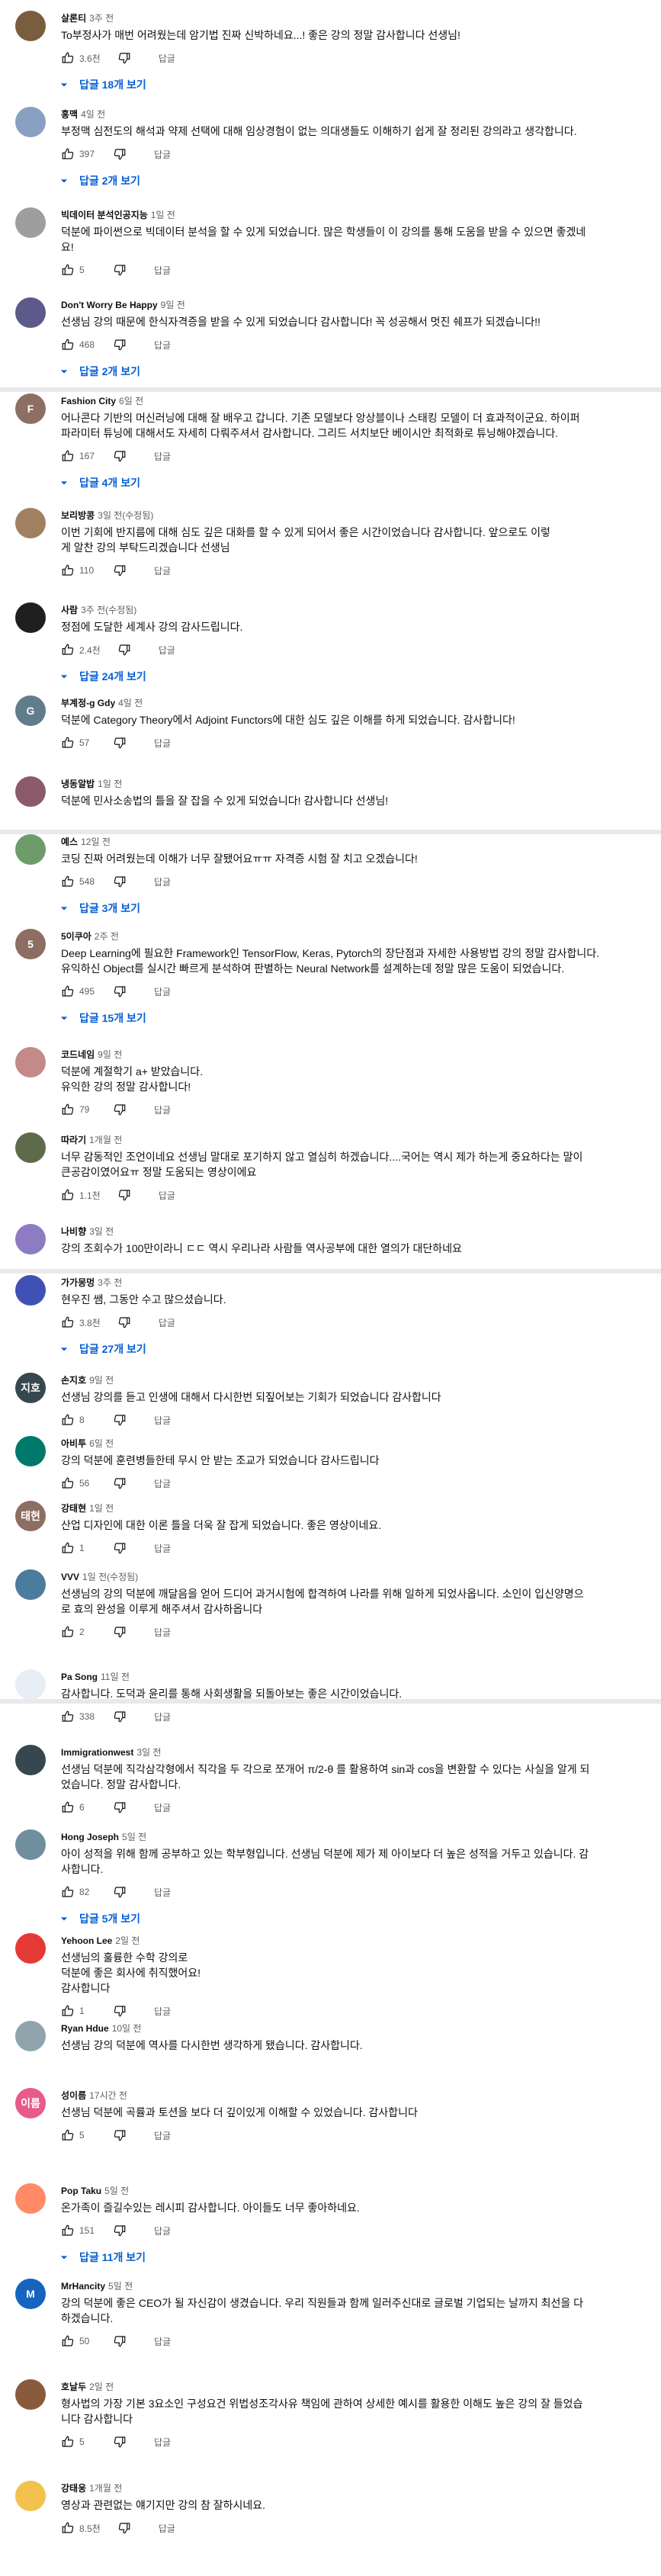  What do you see at coordinates (86, 1940) in the screenshot?
I see `comment-author: Yehoon Lee` at bounding box center [86, 1940].